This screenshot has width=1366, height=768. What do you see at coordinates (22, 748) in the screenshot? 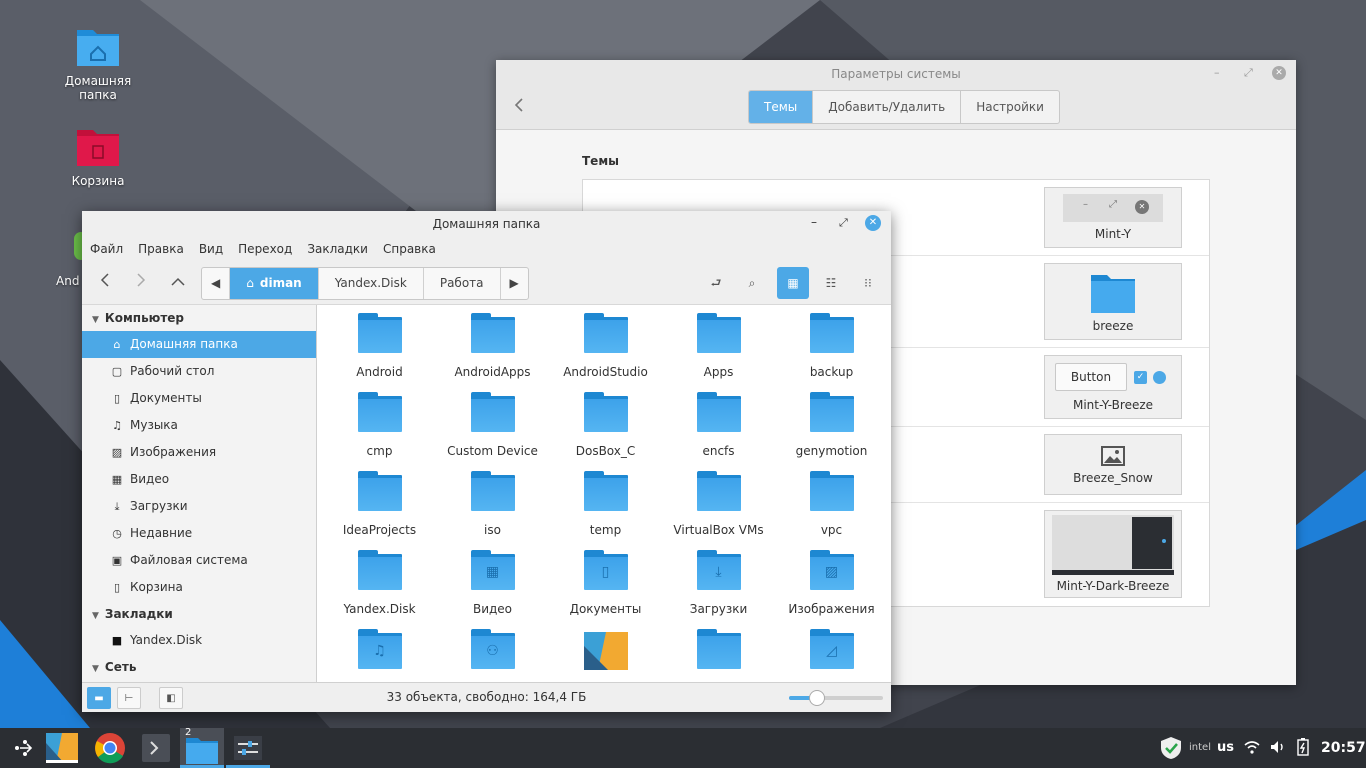
I see `menu-icon` at bounding box center [22, 748].